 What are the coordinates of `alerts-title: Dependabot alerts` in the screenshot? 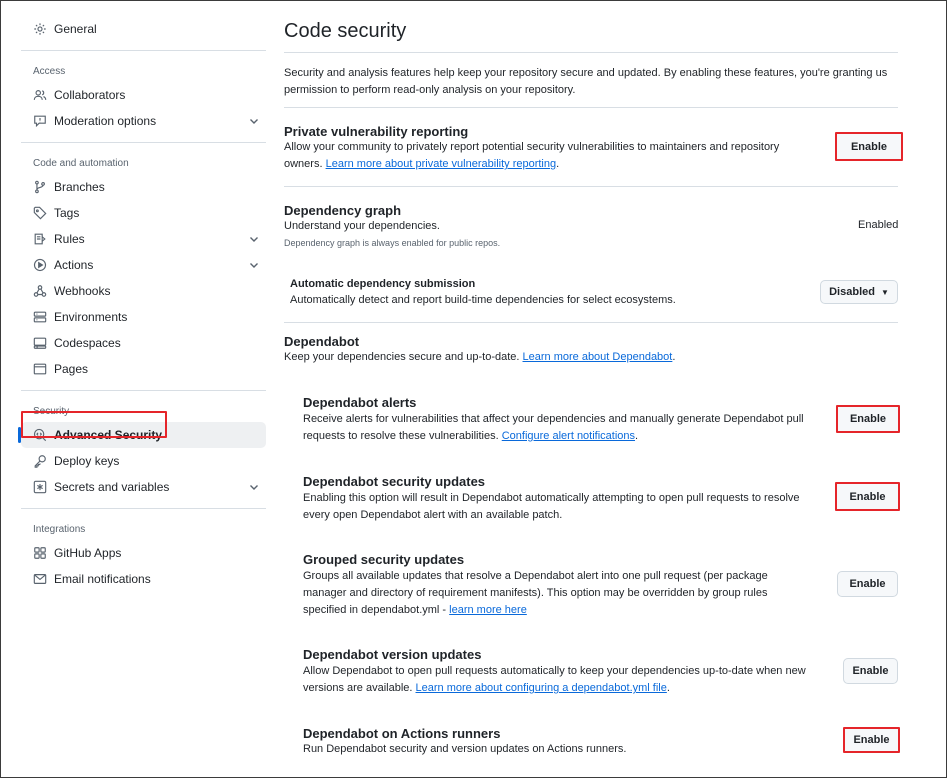 It's located at (360, 402).